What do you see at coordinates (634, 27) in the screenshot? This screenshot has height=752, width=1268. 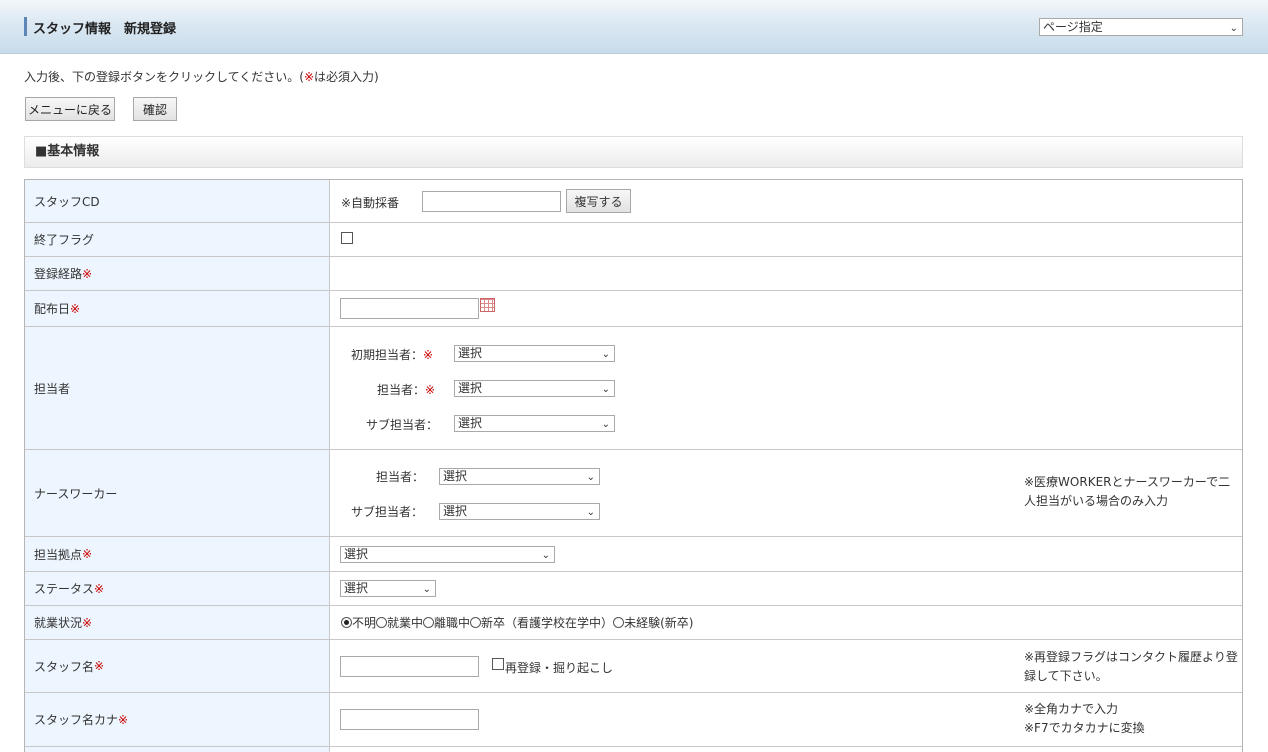 I see `page-header: スタッフ情報 新規登録 ページ指定 ⌄` at bounding box center [634, 27].